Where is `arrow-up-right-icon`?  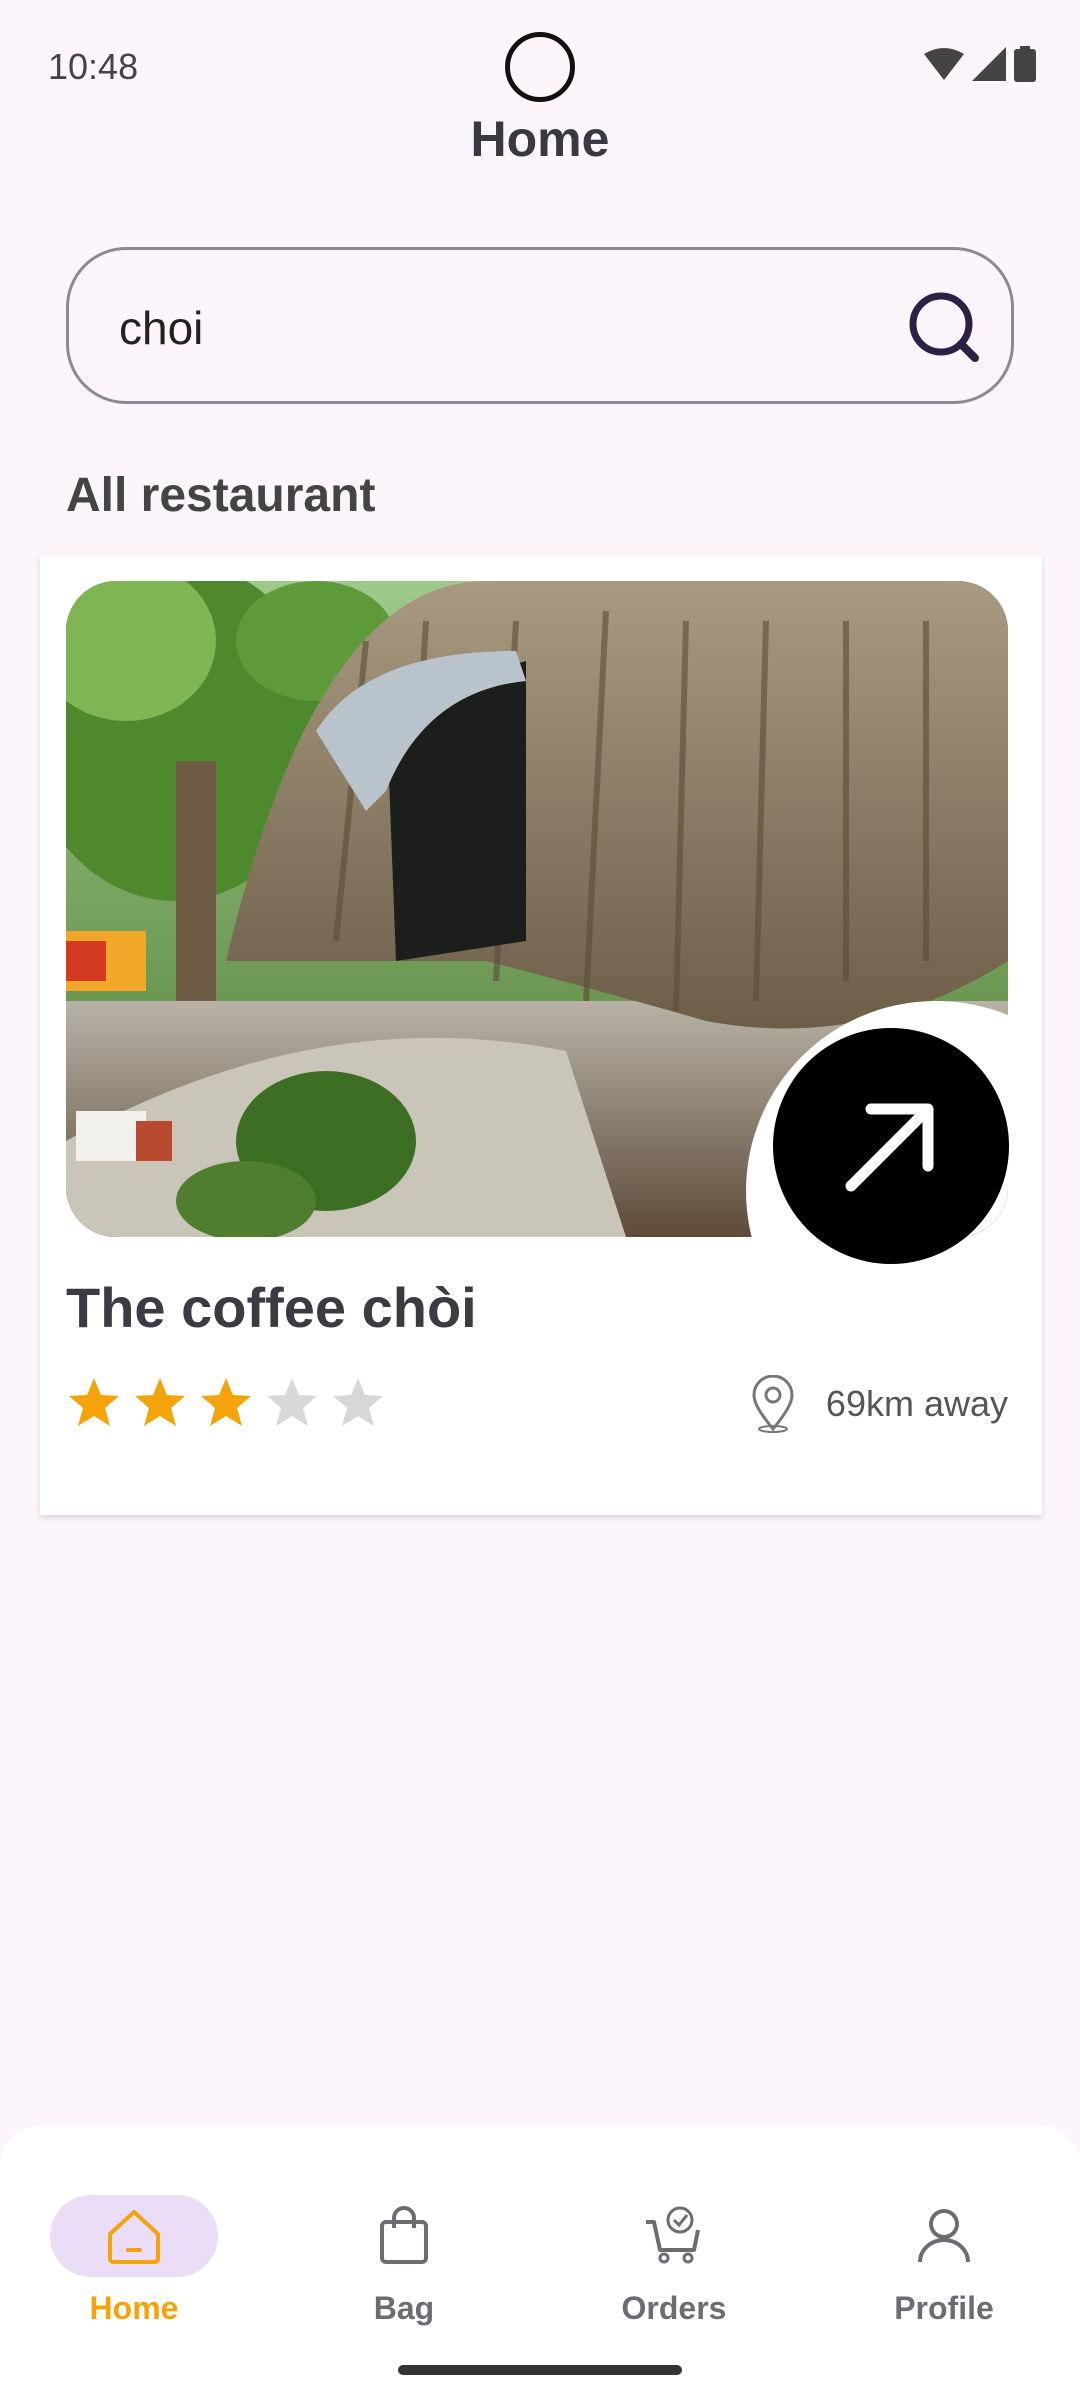
arrow-up-right-icon is located at coordinates (889, 1147).